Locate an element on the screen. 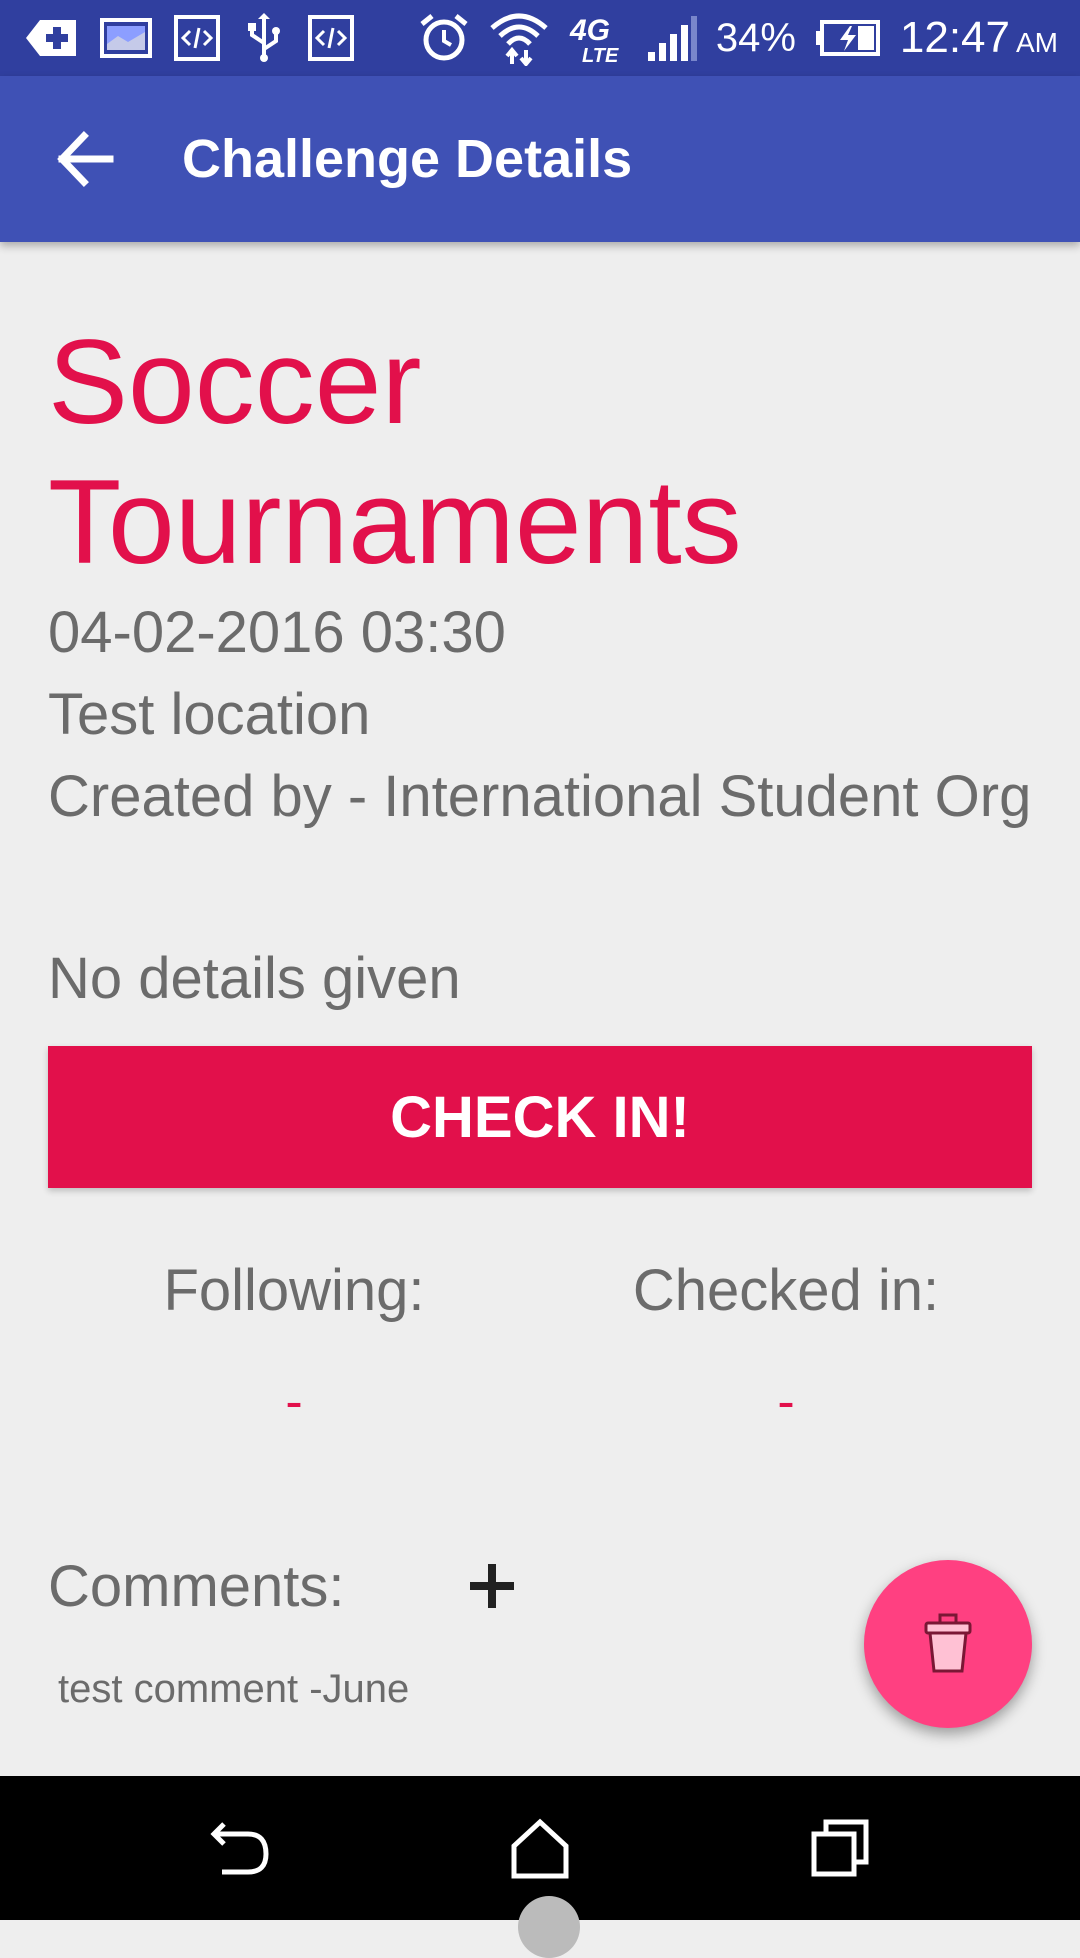 The width and height of the screenshot is (1080, 1958). page-title: Challenge Details is located at coordinates (407, 159).